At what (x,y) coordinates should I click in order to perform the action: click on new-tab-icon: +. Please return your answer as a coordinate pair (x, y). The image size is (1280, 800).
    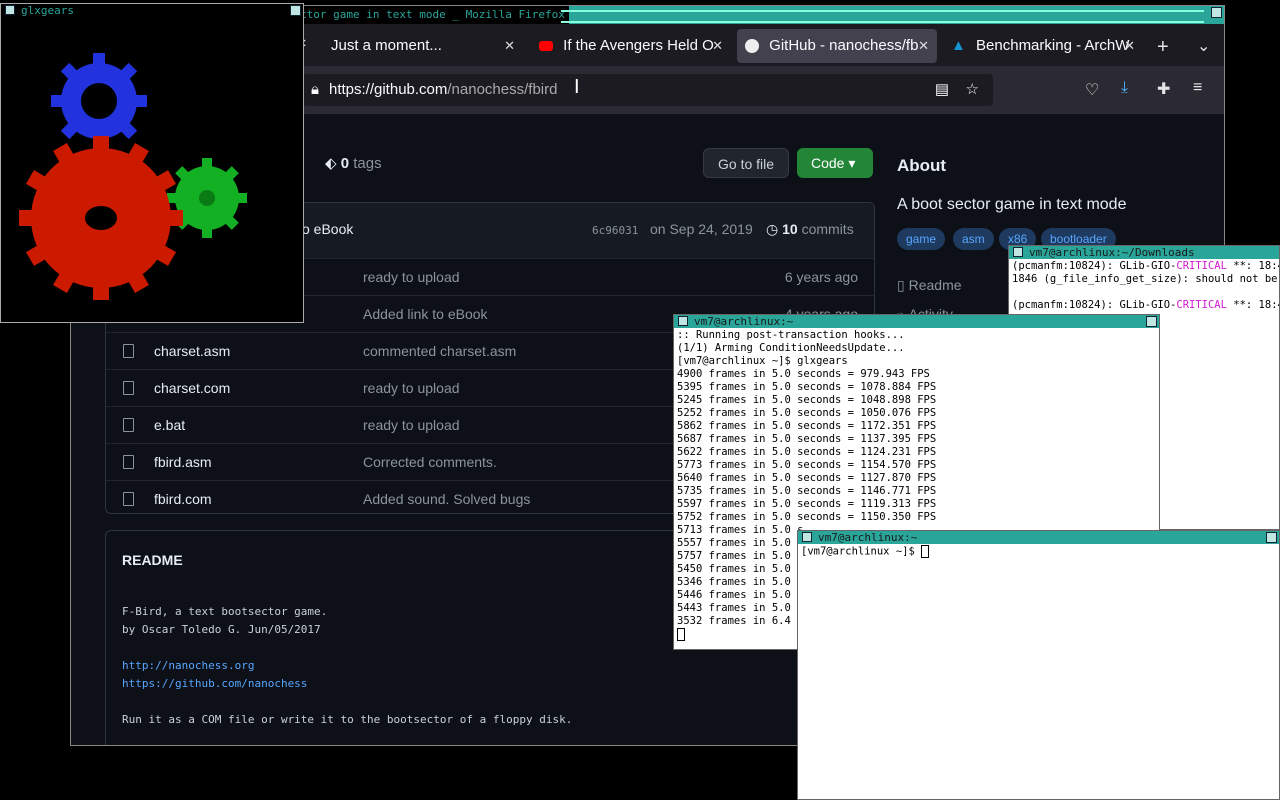
    Looking at the image, I should click on (1163, 47).